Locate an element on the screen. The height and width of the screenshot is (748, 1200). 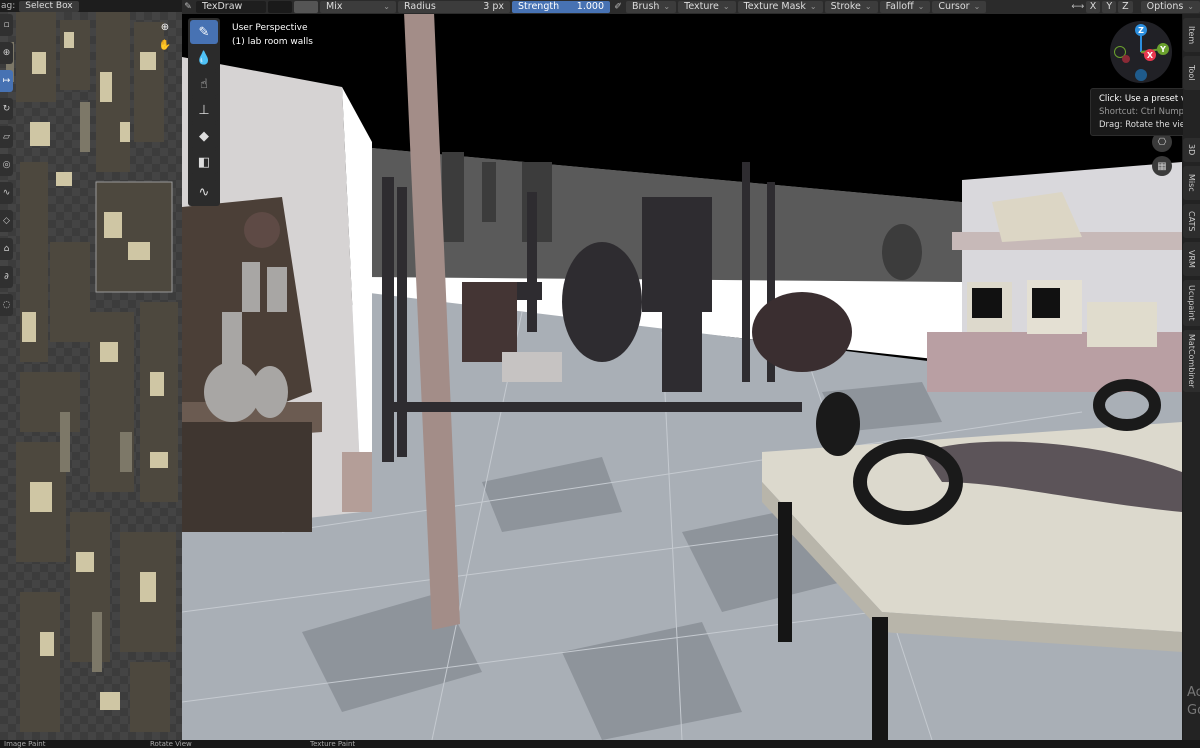
scale-tool: ▱ is located at coordinates (6, 137).